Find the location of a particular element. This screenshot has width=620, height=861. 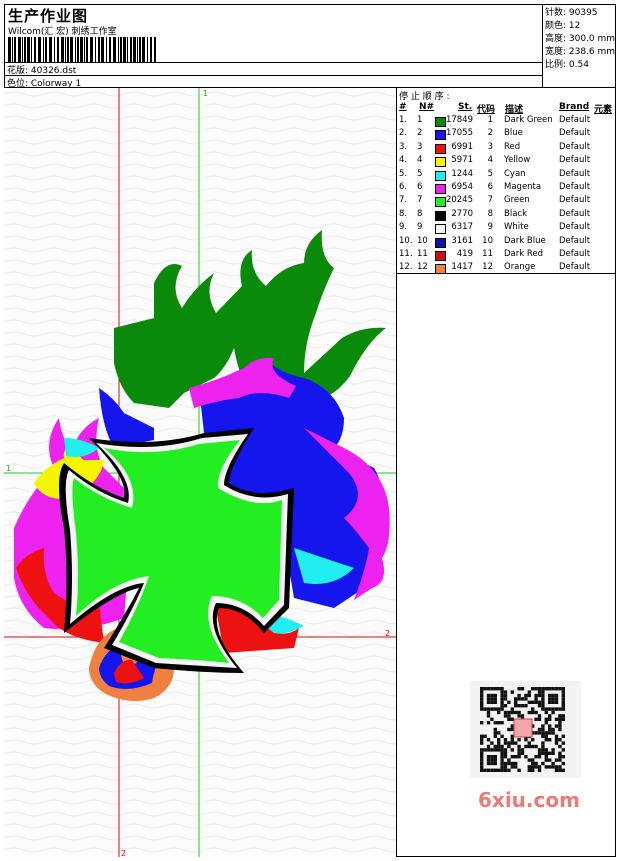

cell-code: 2 is located at coordinates (490, 133).